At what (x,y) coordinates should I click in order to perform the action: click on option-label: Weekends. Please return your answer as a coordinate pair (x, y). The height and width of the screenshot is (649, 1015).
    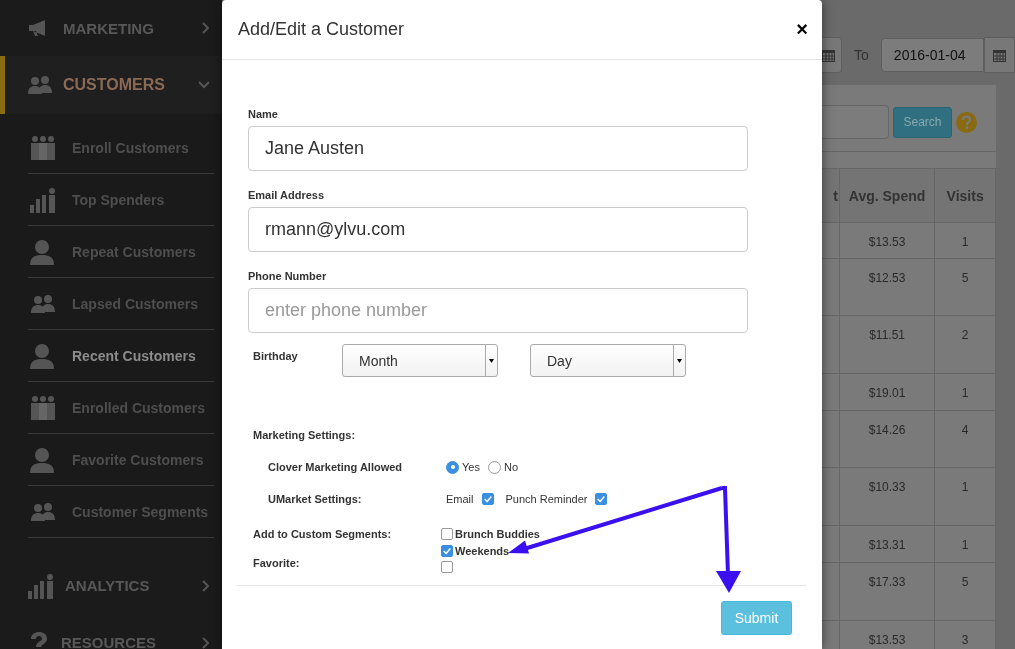
    Looking at the image, I should click on (482, 550).